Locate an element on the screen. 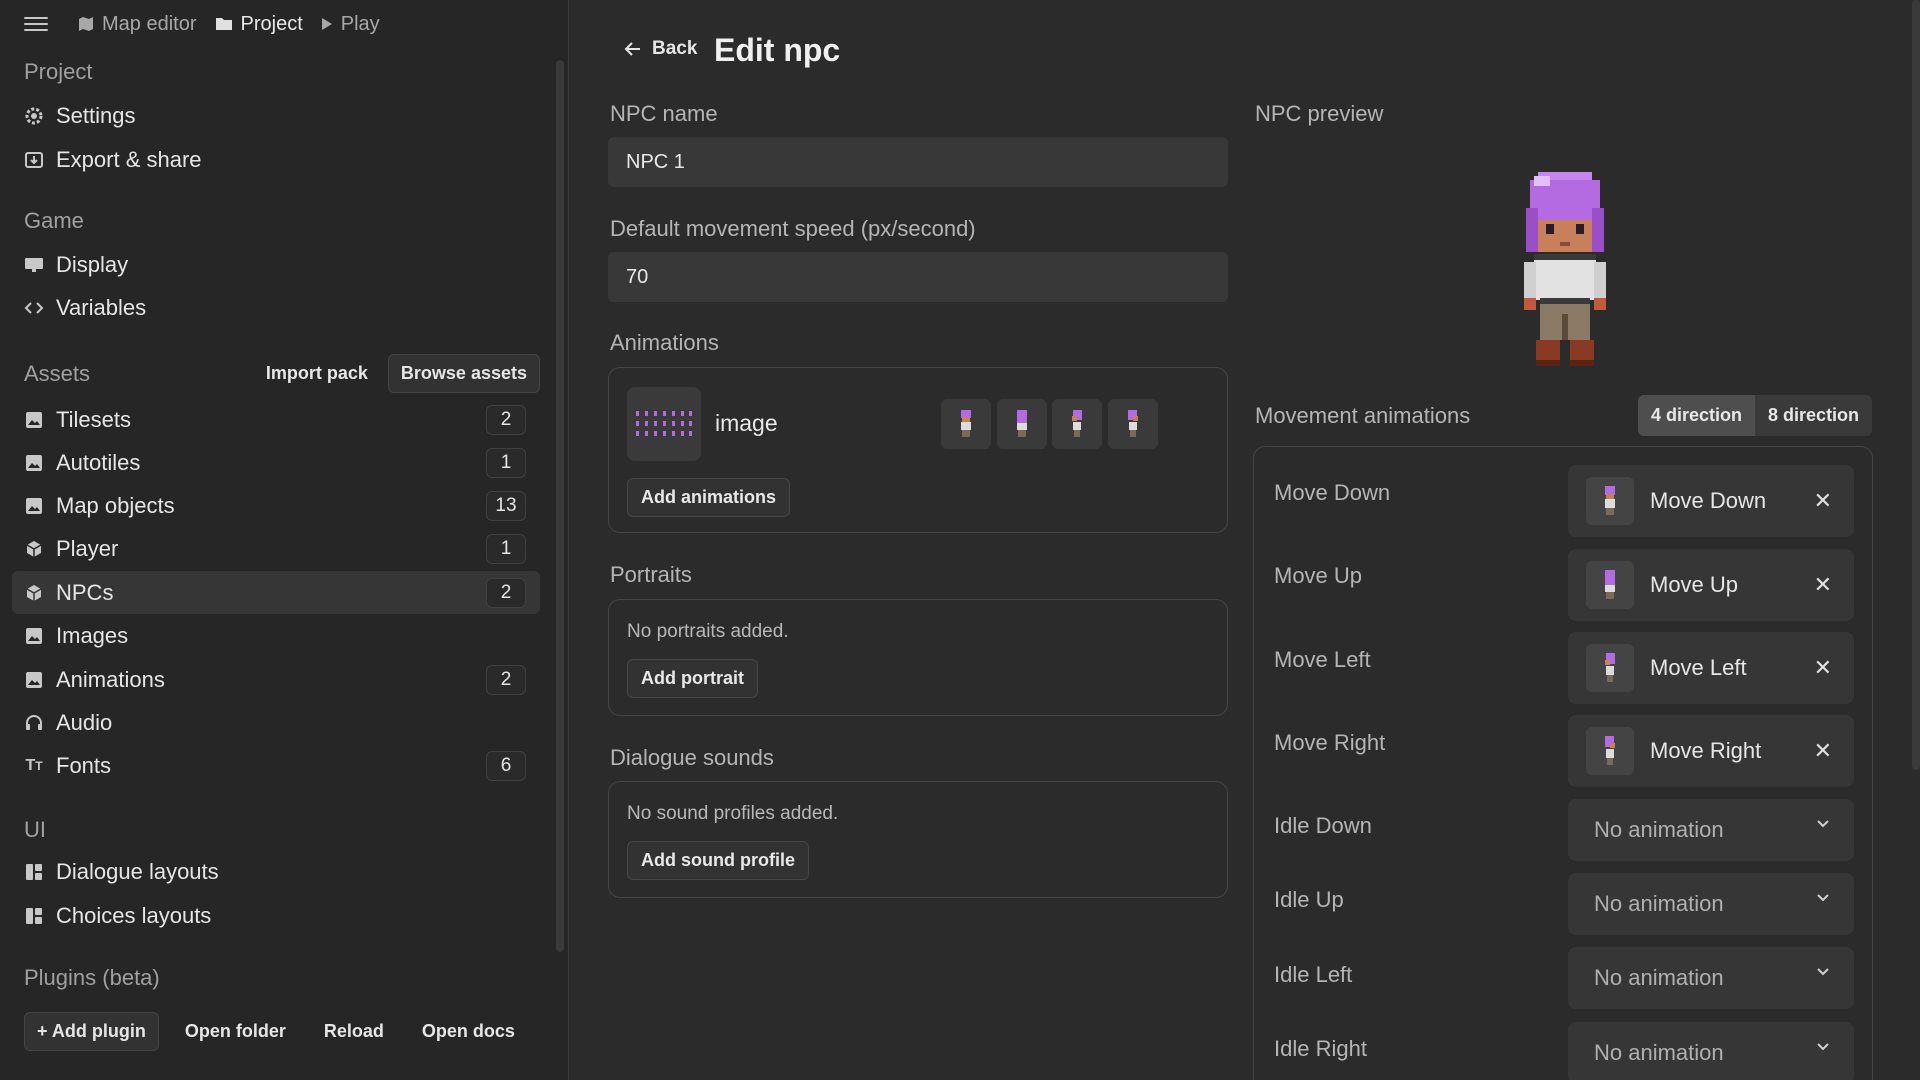  speed-label: Default movement speed (px/second) is located at coordinates (793, 228).